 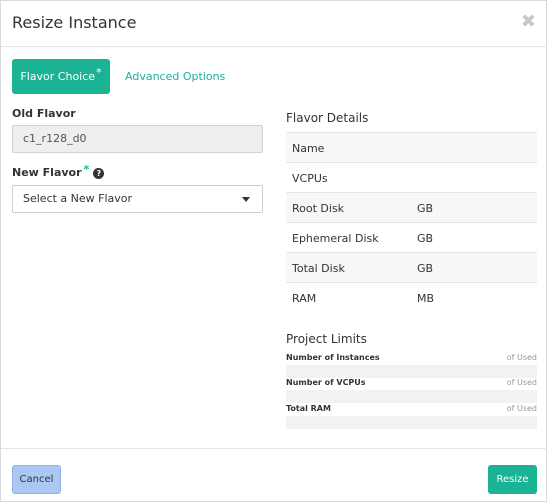 I want to click on new-flavor-label-text: New Flavor, so click(x=47, y=172).